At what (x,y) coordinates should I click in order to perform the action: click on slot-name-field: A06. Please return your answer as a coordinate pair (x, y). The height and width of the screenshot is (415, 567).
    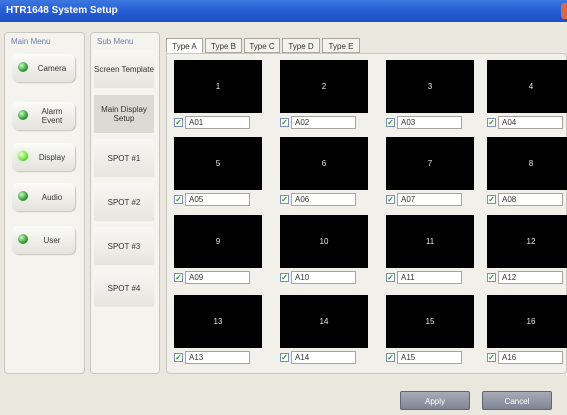
    Looking at the image, I should click on (323, 199).